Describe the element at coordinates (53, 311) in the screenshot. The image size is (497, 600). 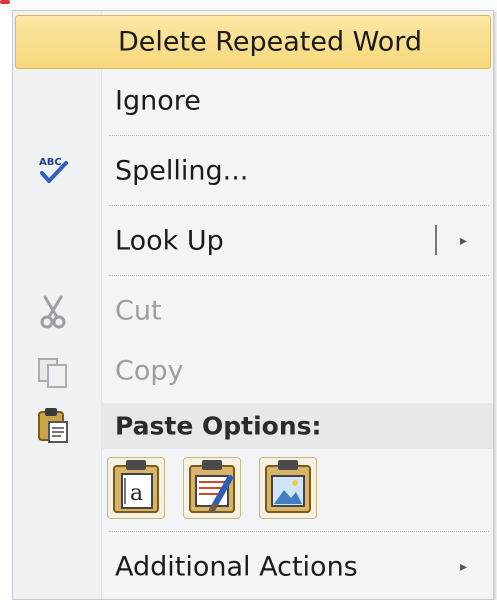
I see `scissors-icon` at that location.